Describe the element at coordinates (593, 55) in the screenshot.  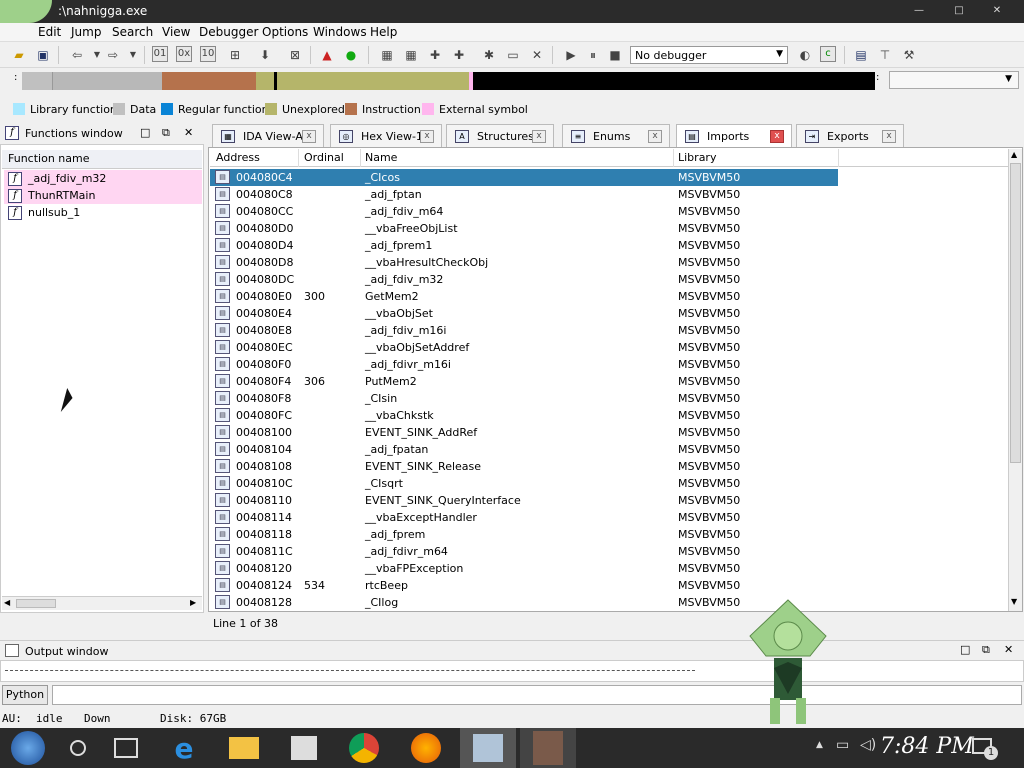
I see `pause-icon: ⏸` at that location.